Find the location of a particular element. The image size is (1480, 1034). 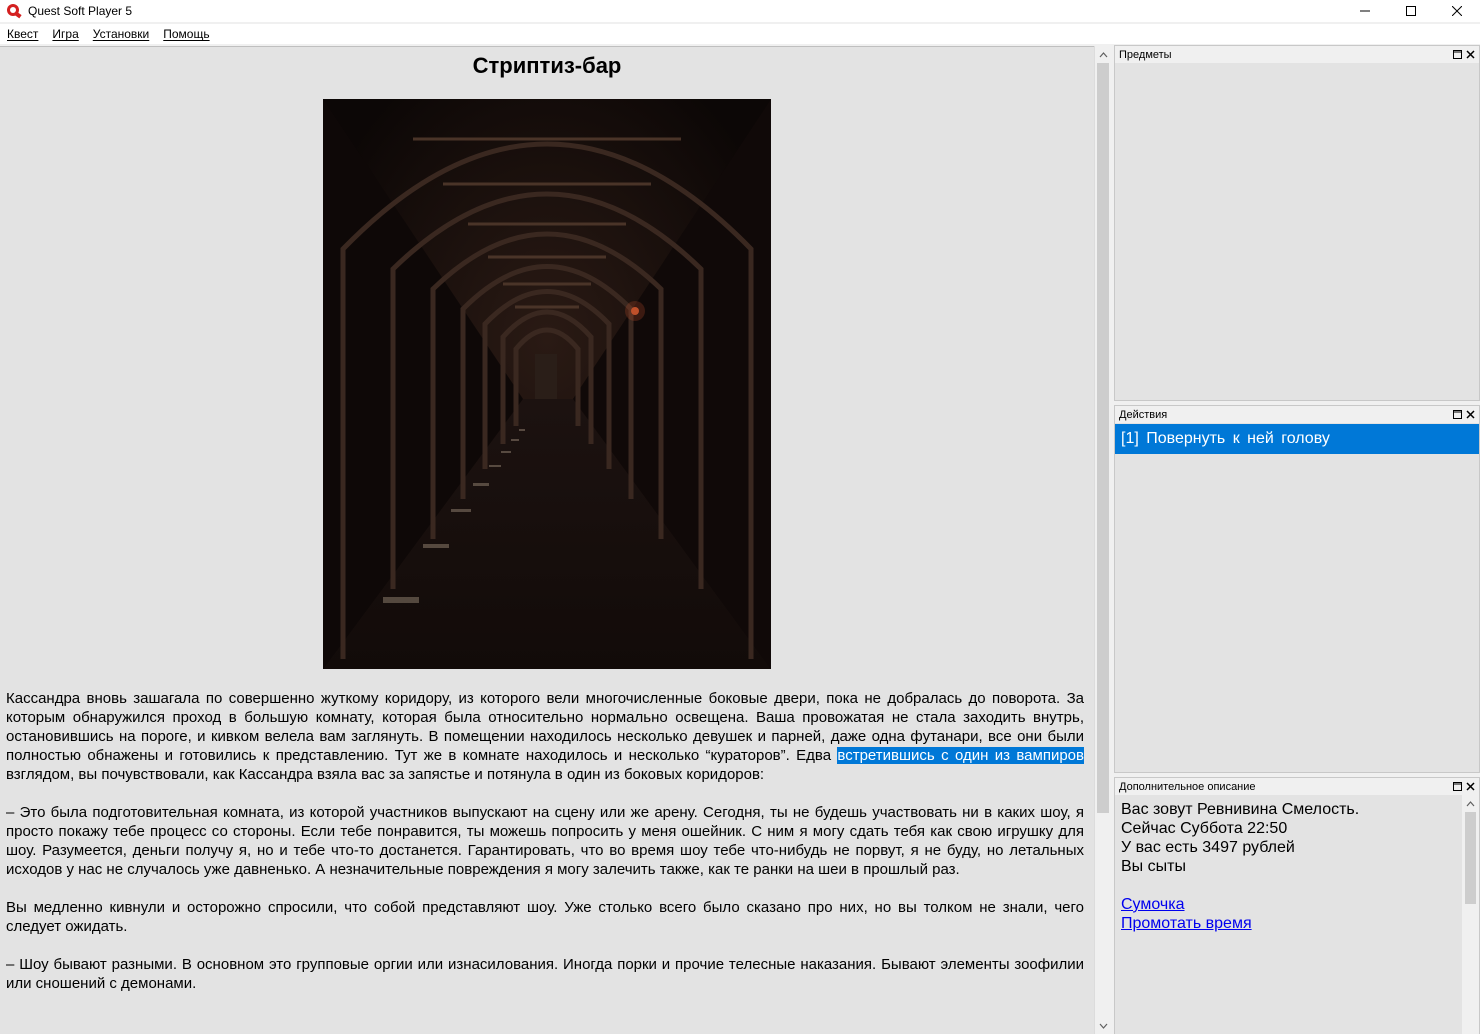

items-panel-header: Предметы is located at coordinates (1297, 54).